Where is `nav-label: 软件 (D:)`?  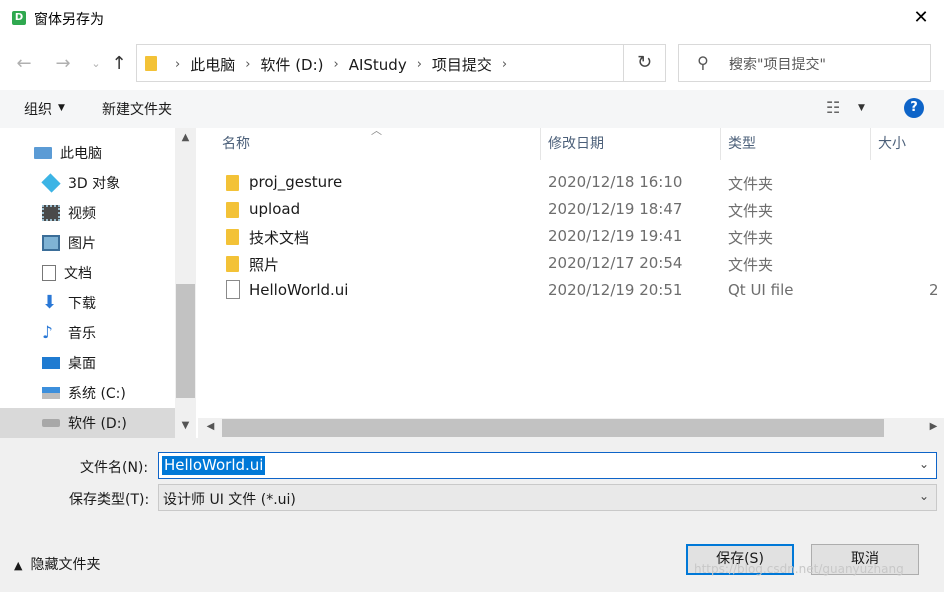
nav-label: 软件 (D:) is located at coordinates (97, 424).